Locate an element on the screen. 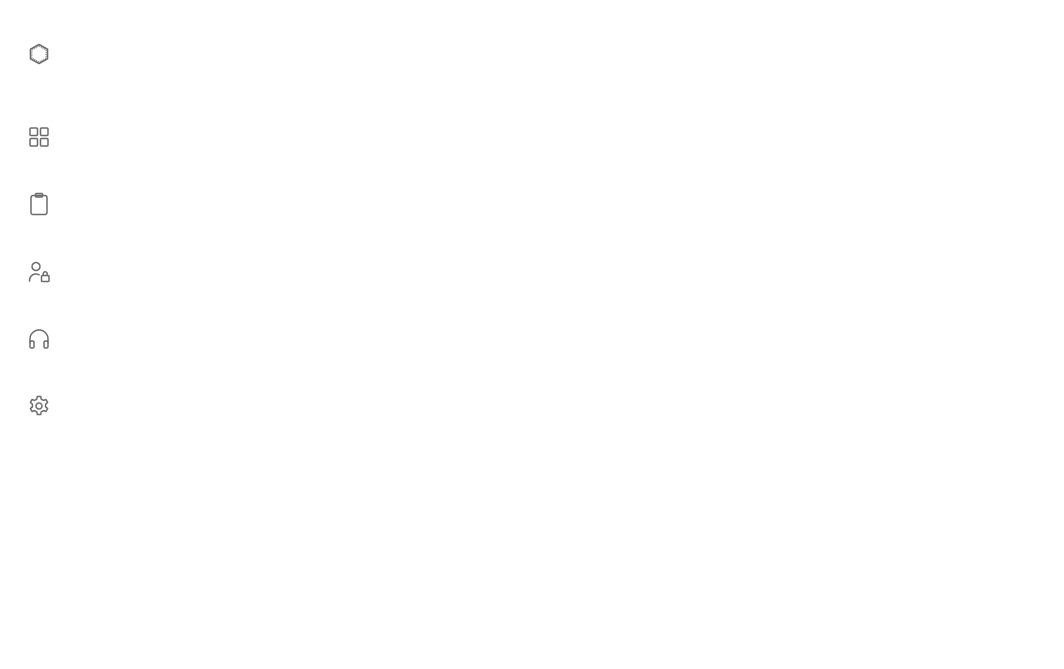 The width and height of the screenshot is (1064, 669). headphones-icon is located at coordinates (39, 339).